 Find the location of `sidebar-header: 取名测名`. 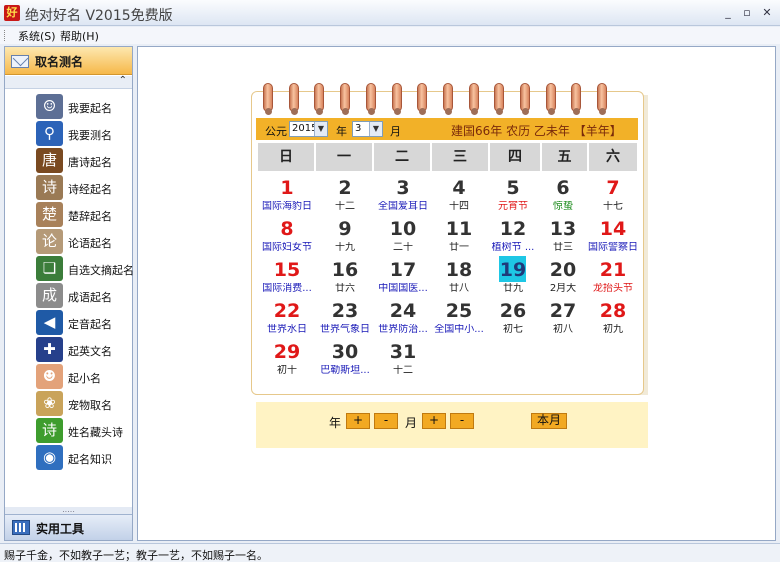

sidebar-header: 取名测名 is located at coordinates (68, 61).